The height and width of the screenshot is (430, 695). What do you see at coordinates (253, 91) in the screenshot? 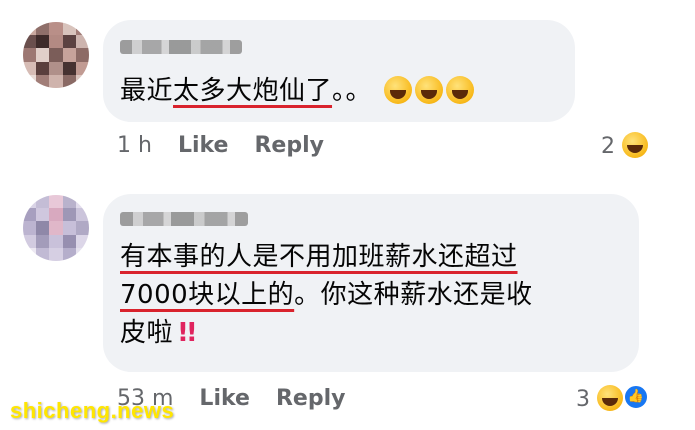
I see `underlined-phrase: 太多大炮仙了` at bounding box center [253, 91].